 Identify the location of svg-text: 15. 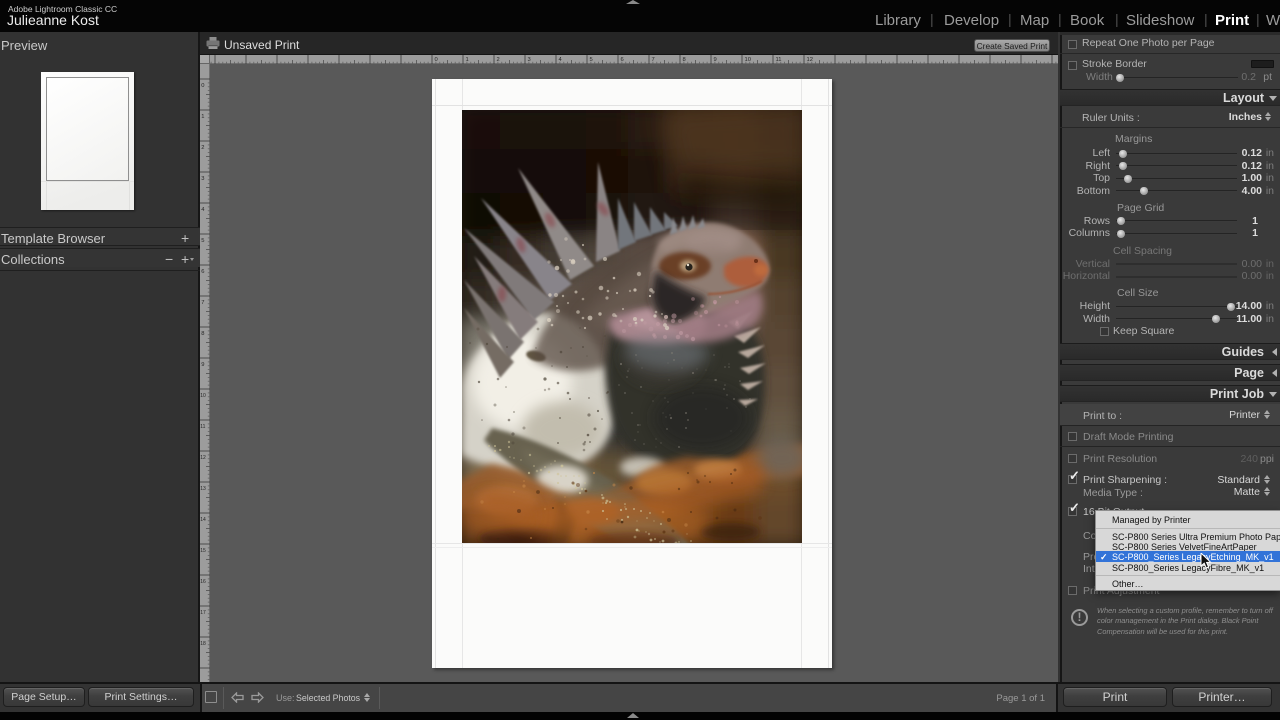
(203, 551).